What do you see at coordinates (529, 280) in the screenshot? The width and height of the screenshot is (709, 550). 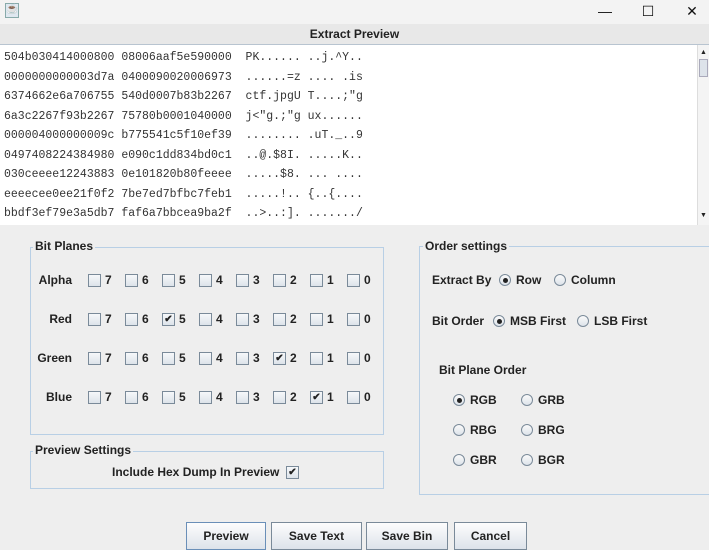 I see `row-label: Row` at bounding box center [529, 280].